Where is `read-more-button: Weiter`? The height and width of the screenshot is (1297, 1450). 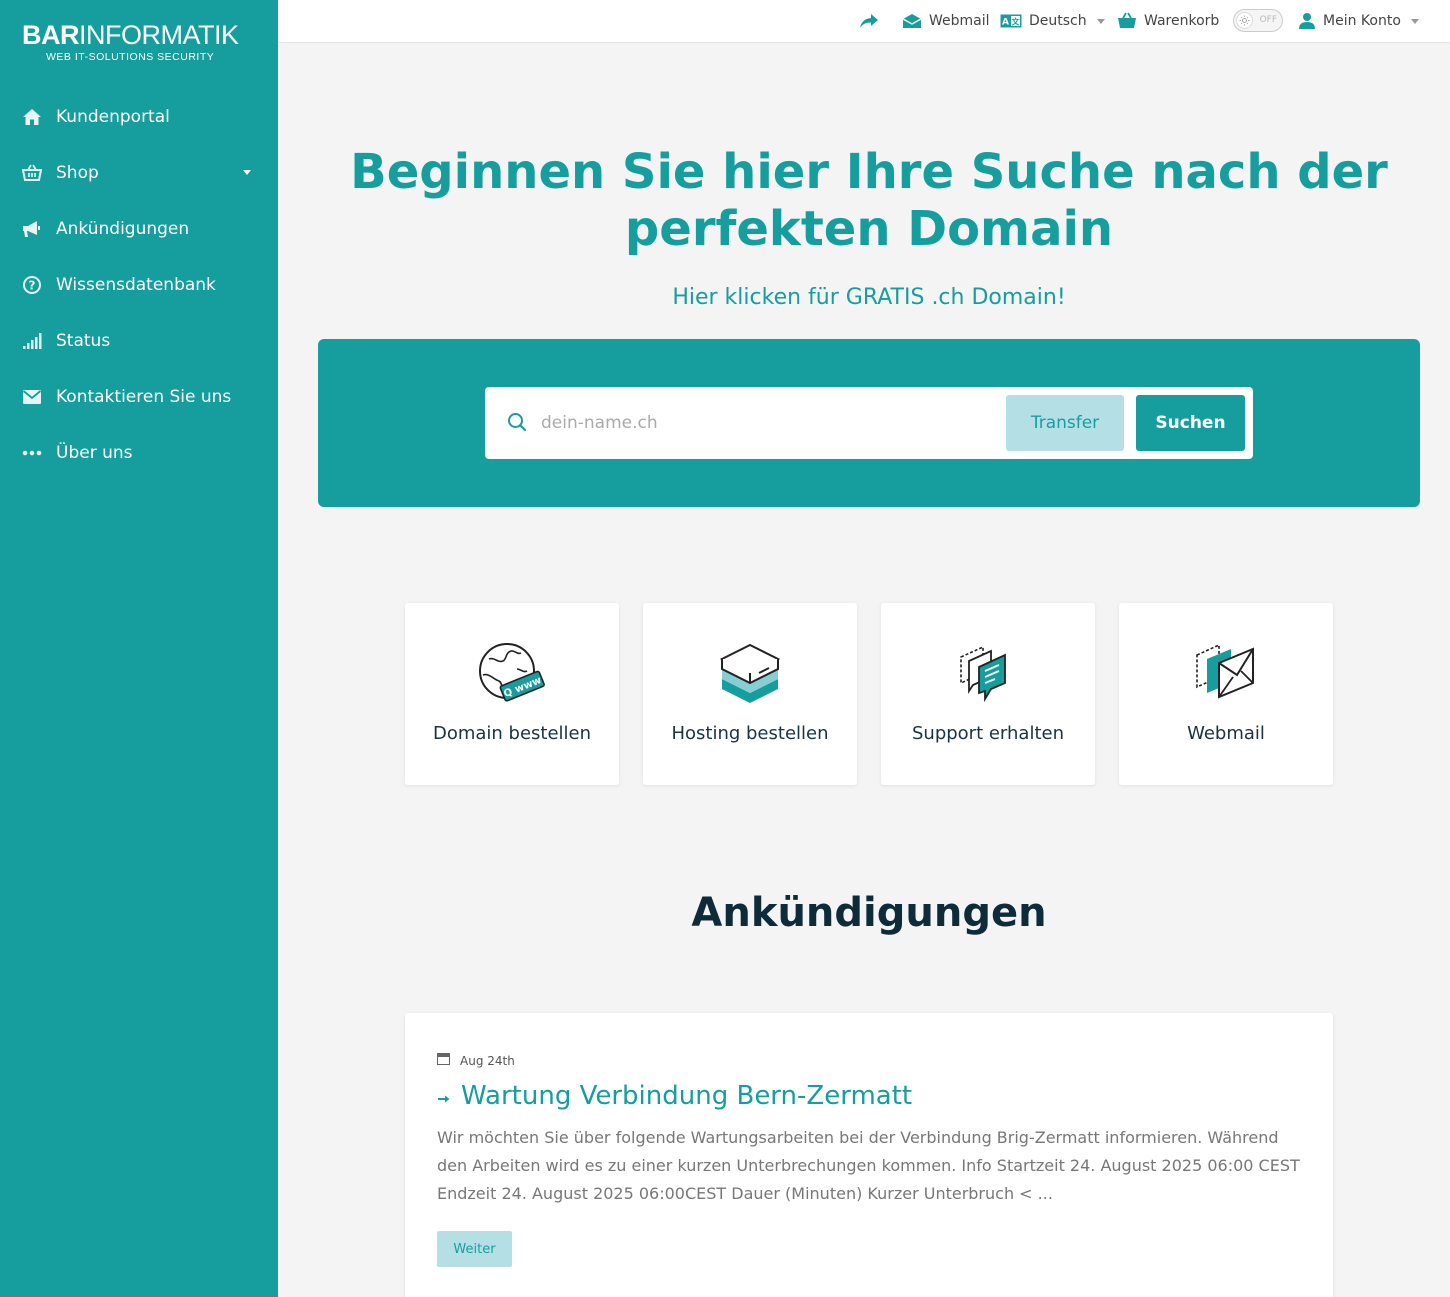 read-more-button: Weiter is located at coordinates (474, 1249).